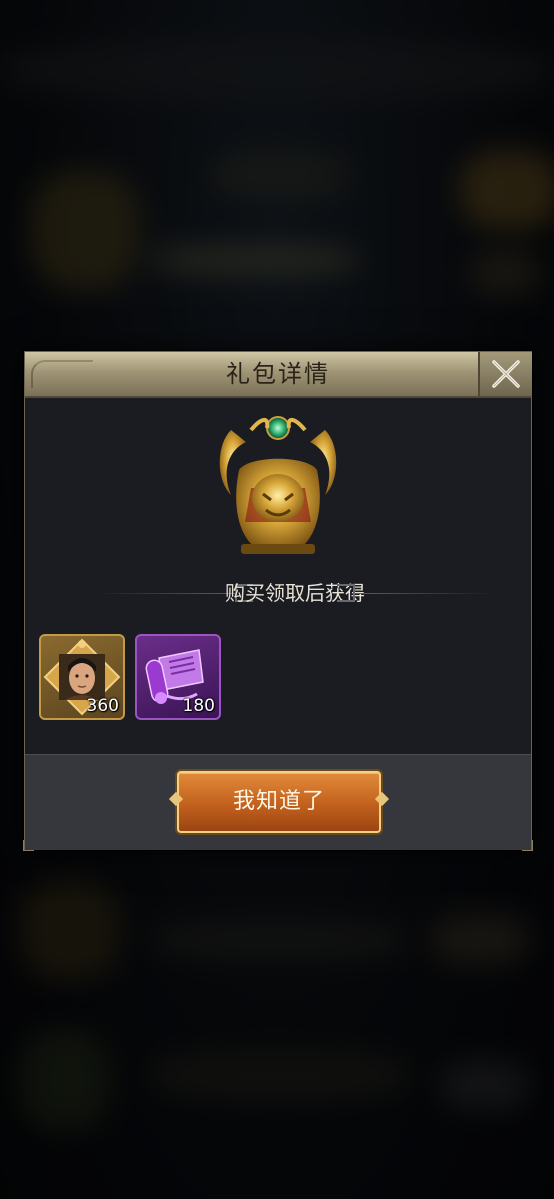 The height and width of the screenshot is (1199, 554). Describe the element at coordinates (102, 706) in the screenshot. I see `reward-quantity: 360` at that location.